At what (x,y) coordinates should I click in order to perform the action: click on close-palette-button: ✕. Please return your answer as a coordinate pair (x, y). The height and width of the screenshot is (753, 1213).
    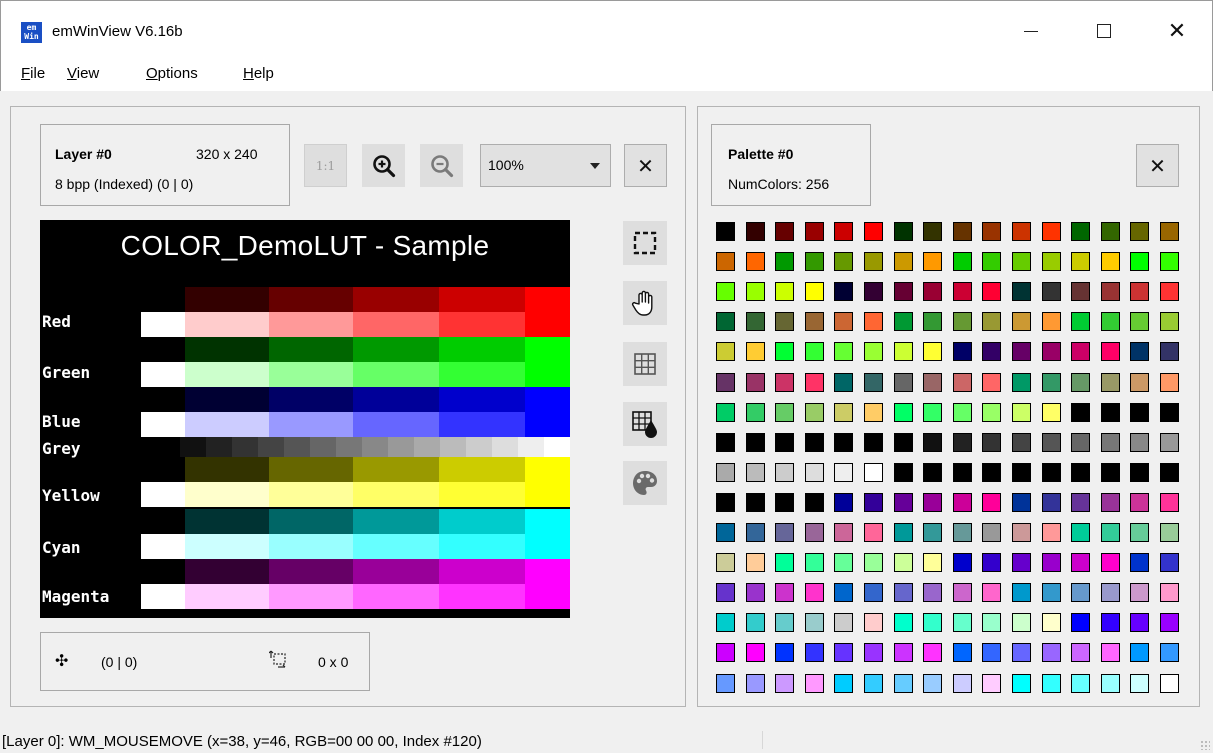
    Looking at the image, I should click on (1157, 165).